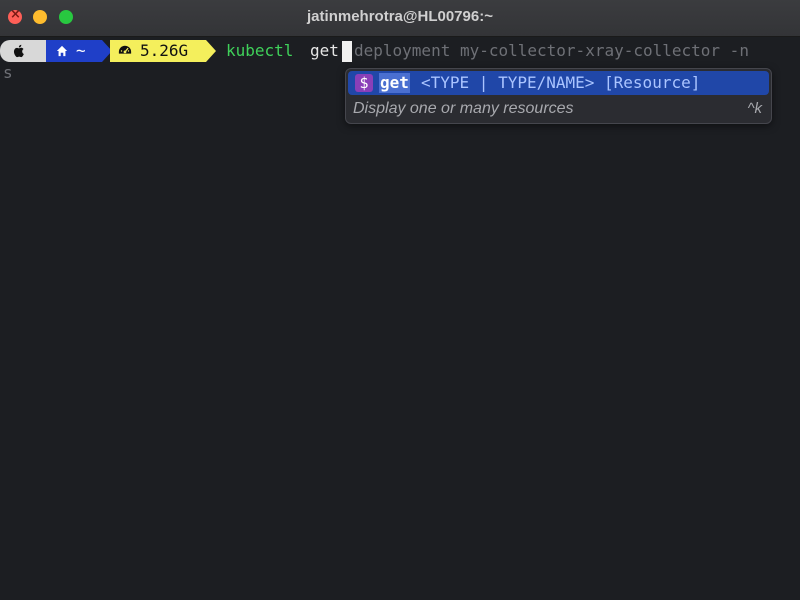  Describe the element at coordinates (394, 83) in the screenshot. I see `autocomplete-match: get` at that location.